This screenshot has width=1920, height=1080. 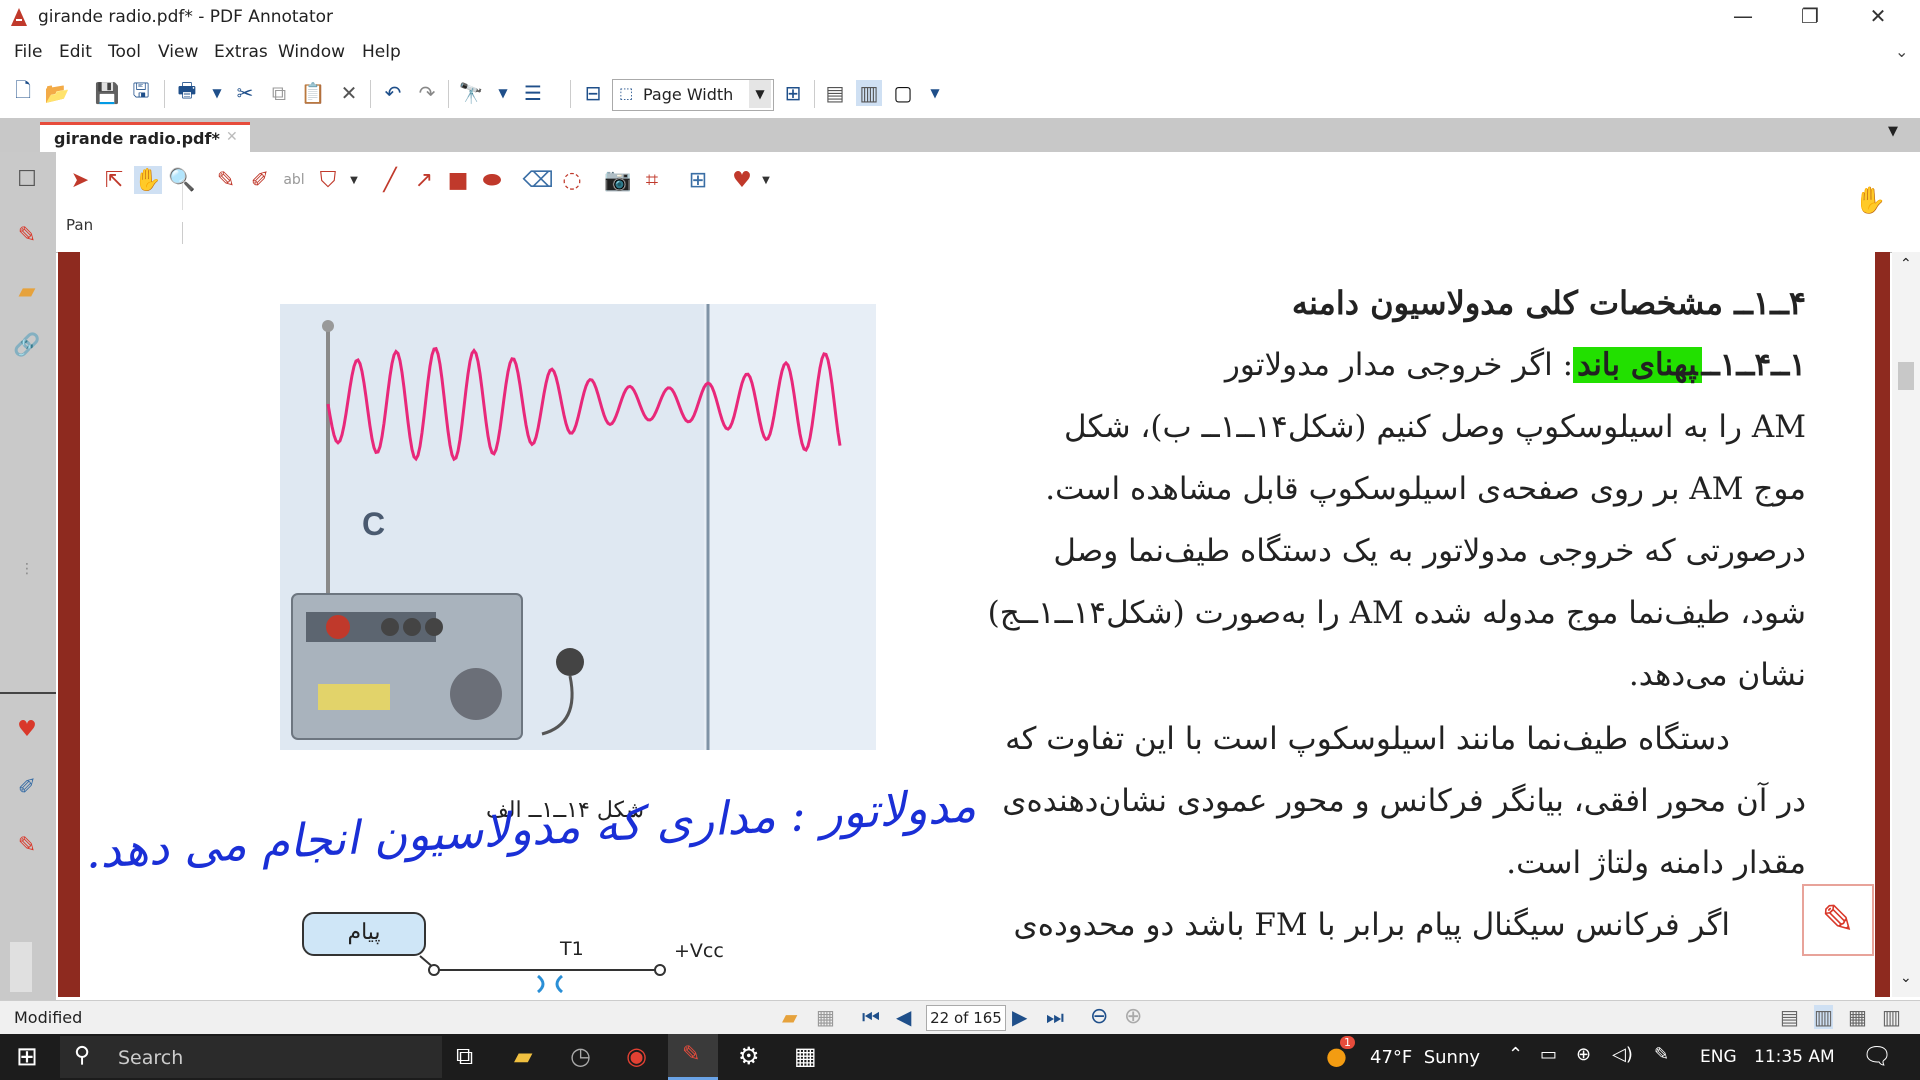 I want to click on pdf-annotator-taskbar-button: ✎, so click(x=693, y=1057).